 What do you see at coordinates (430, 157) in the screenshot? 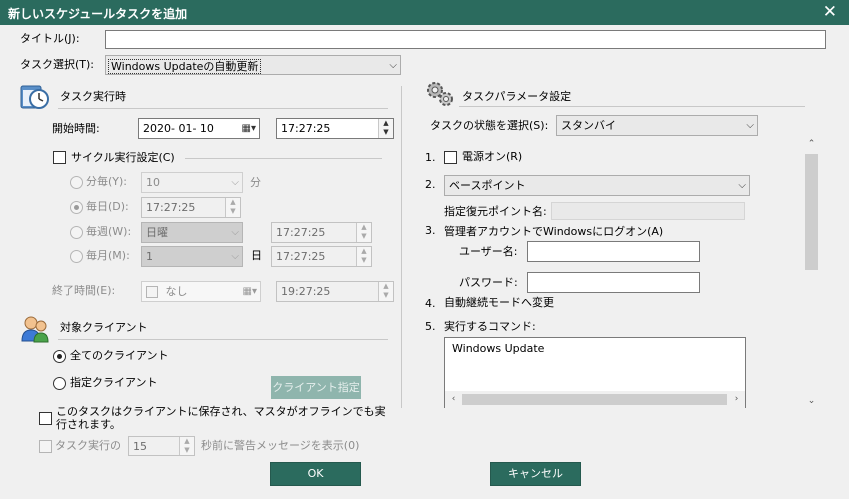
I see `item-1-number: 1.` at bounding box center [430, 157].